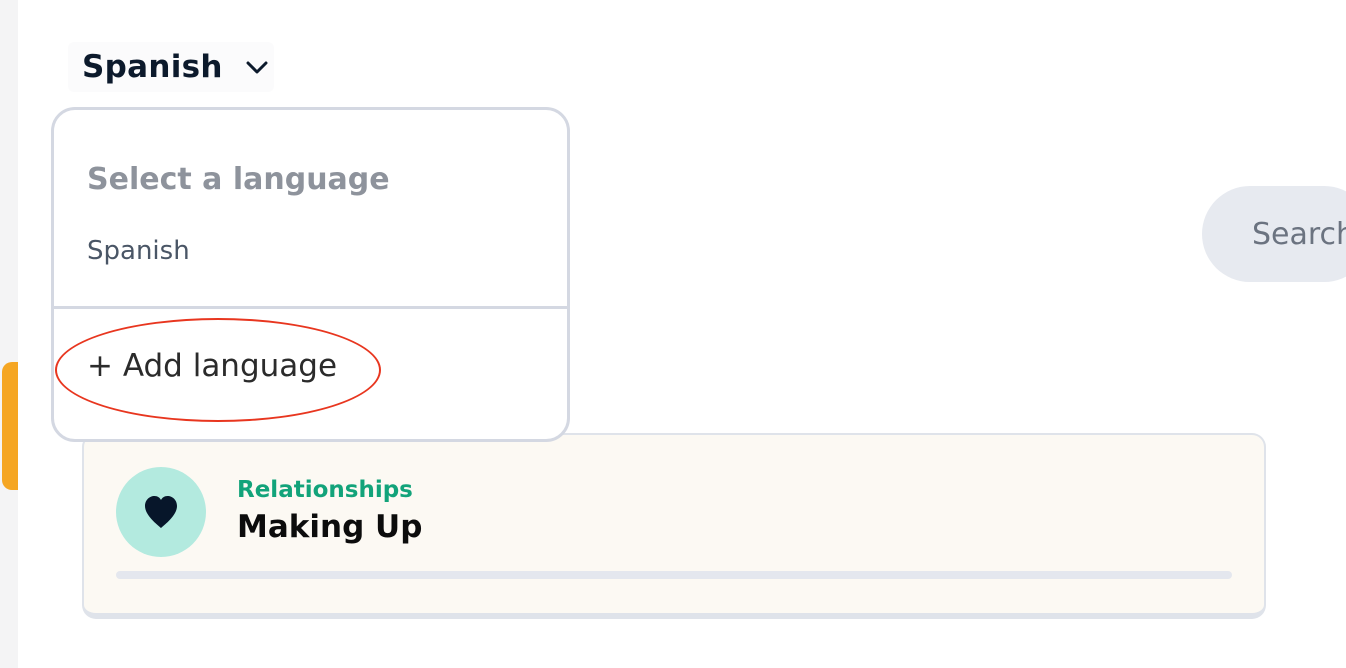 The image size is (1346, 668). I want to click on lesson-title: Making Up, so click(330, 527).